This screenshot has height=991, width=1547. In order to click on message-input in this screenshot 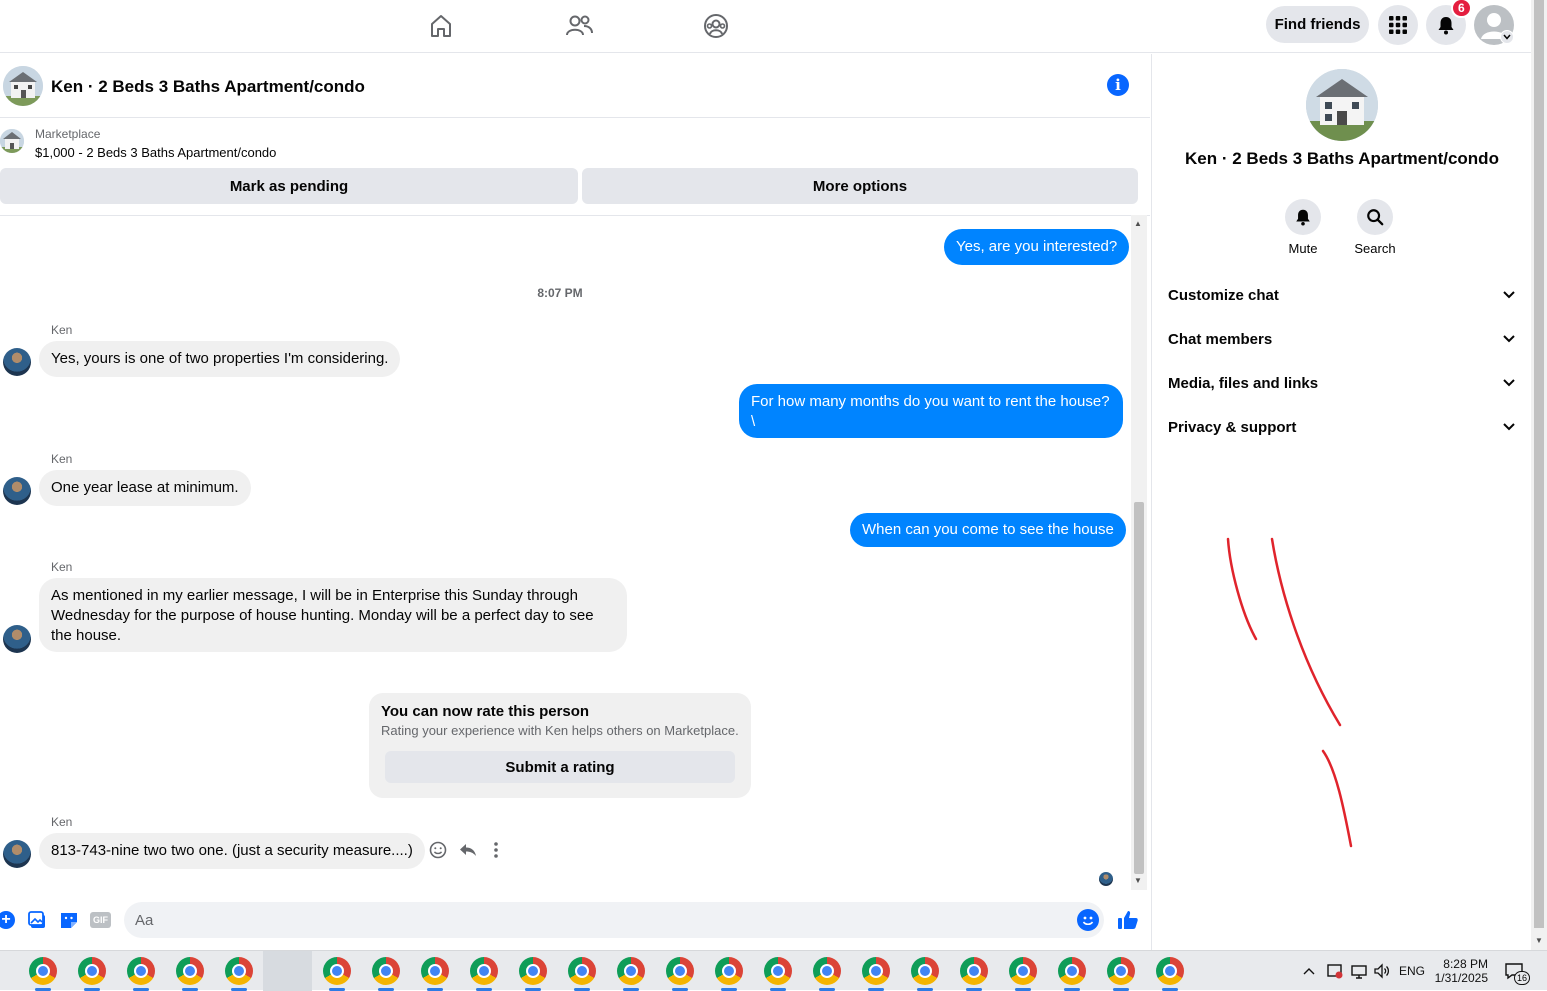, I will do `click(614, 920)`.